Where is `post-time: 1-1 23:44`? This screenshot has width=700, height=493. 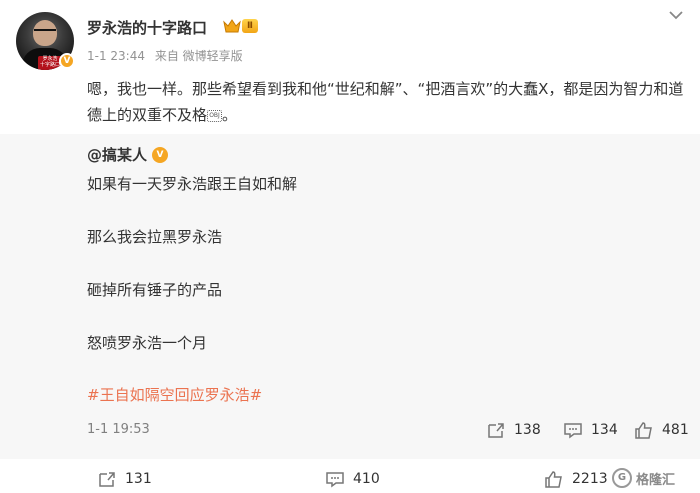 post-time: 1-1 23:44 is located at coordinates (116, 56).